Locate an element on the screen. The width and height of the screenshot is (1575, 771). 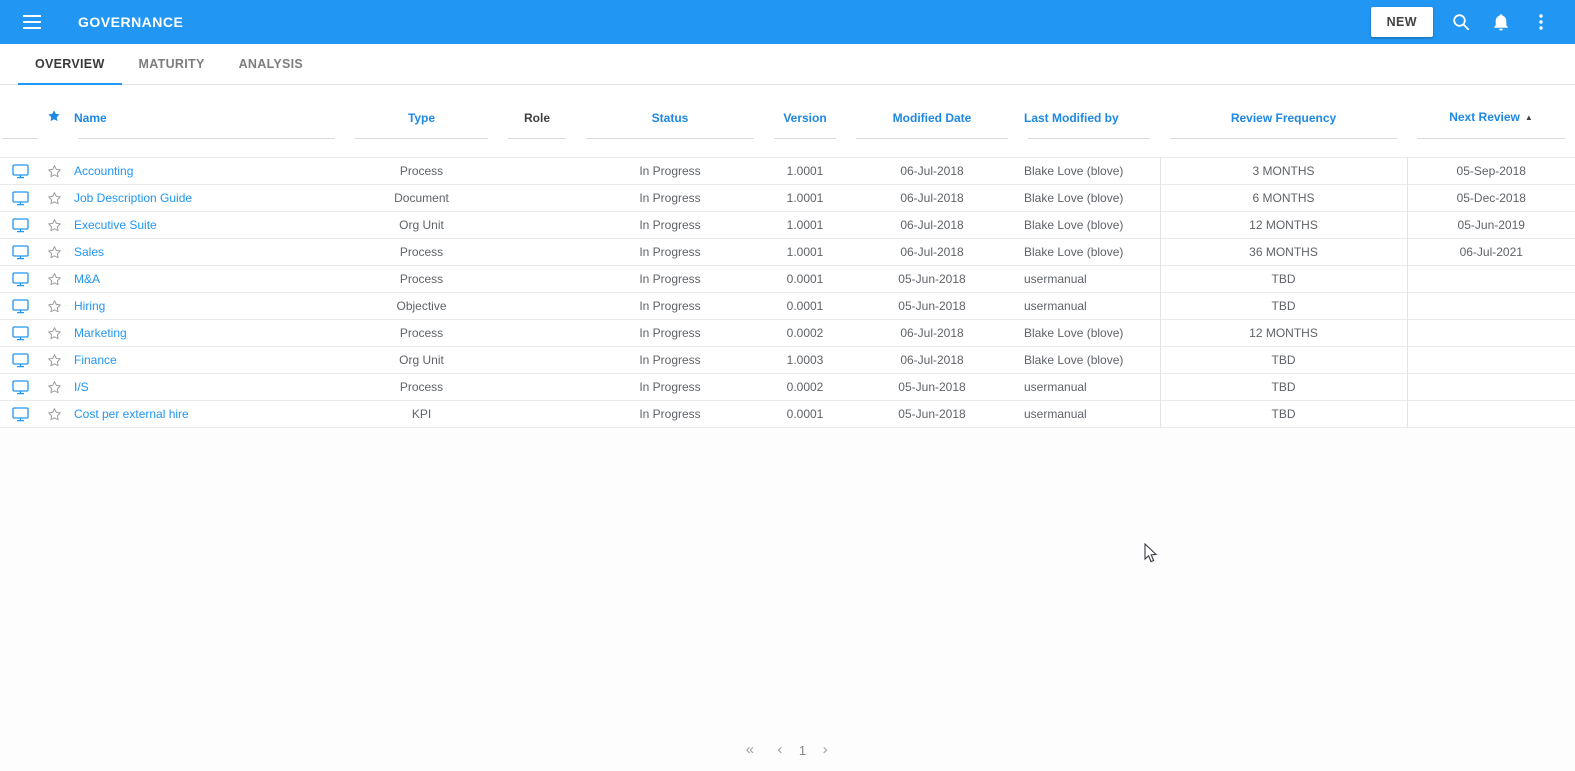
item-name-link: Finance is located at coordinates (95, 360).